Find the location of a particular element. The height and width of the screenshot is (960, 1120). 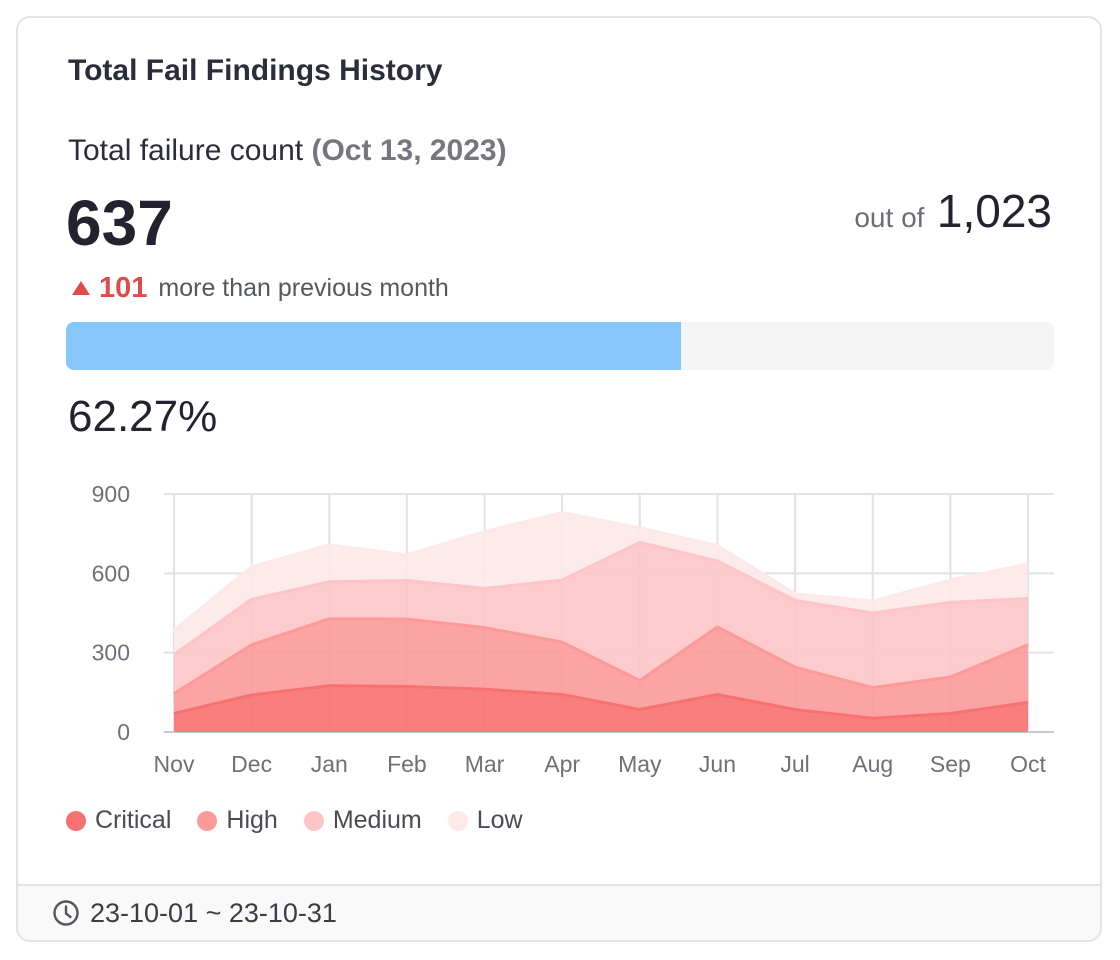

y-tick-label: 900 is located at coordinates (111, 494).